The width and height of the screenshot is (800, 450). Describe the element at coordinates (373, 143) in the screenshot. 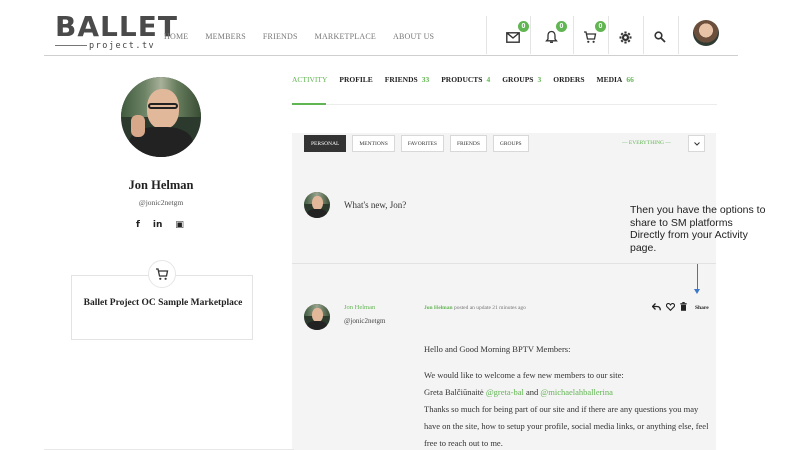

I see `filter-mentions: MENTIONS` at that location.